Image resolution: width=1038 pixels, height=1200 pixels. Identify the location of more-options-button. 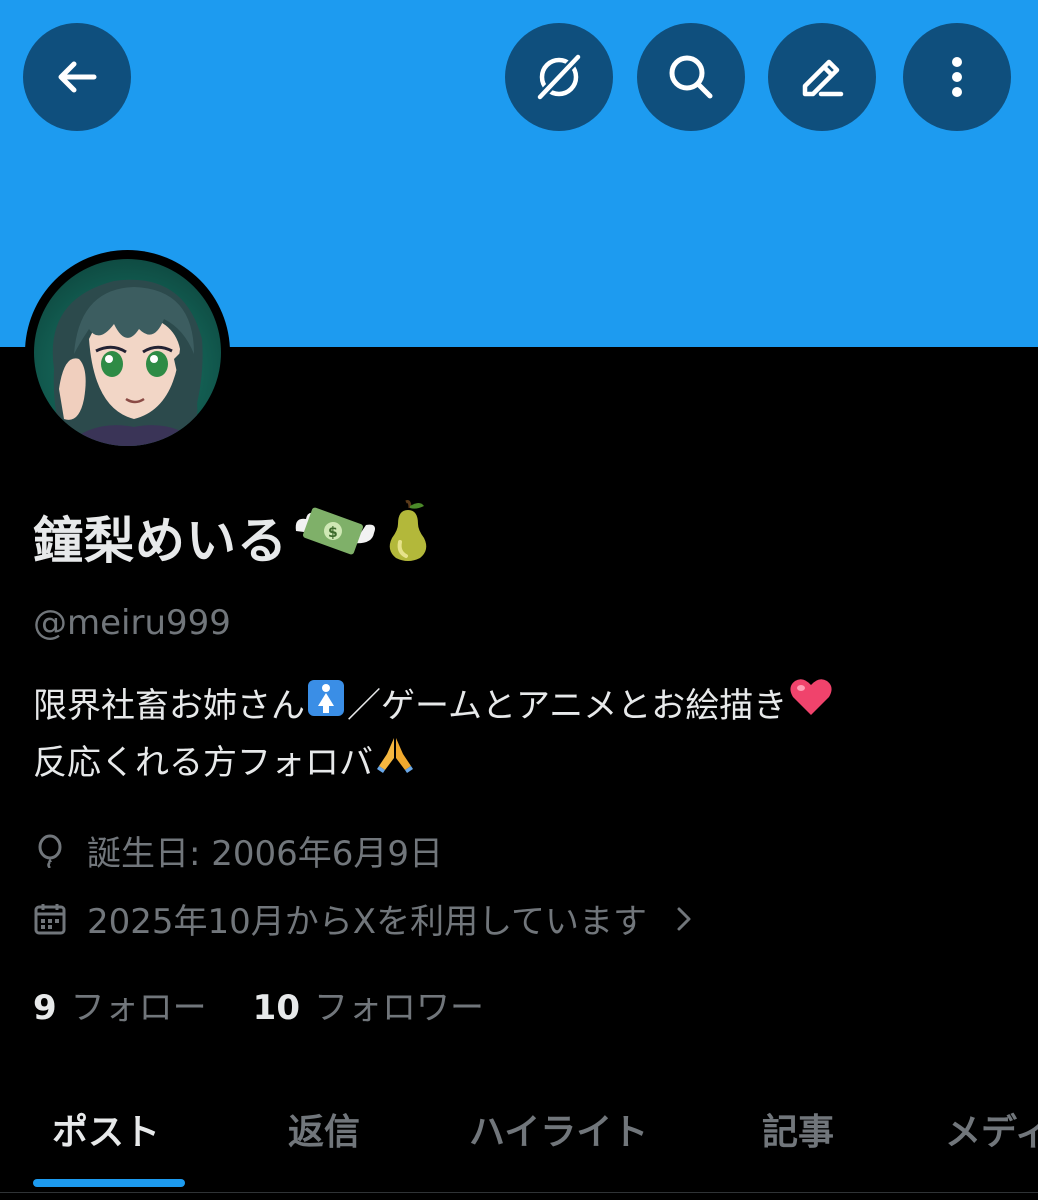
(957, 77).